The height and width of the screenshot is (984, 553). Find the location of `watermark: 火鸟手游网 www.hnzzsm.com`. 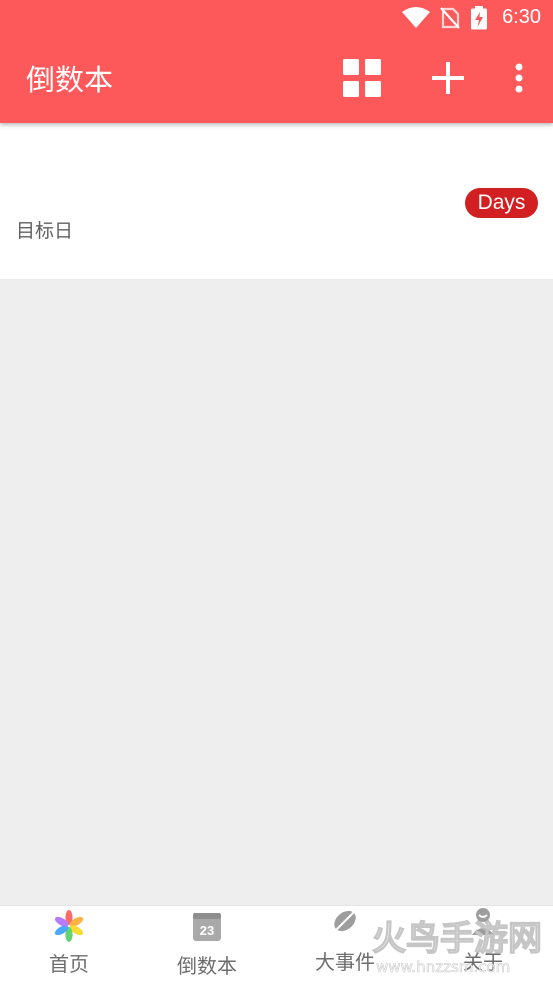

watermark: 火鸟手游网 www.hnzzsm.com is located at coordinates (457, 946).